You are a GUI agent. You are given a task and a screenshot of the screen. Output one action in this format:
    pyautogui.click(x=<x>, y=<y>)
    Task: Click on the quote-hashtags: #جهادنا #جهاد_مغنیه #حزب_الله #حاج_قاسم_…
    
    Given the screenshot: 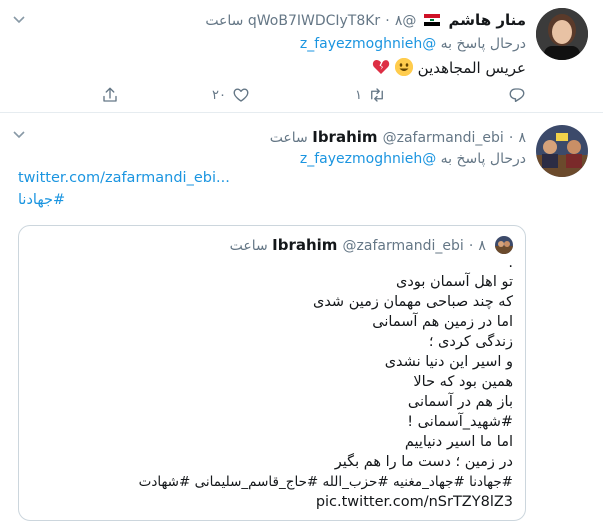 What is the action you would take?
    pyautogui.click(x=326, y=482)
    